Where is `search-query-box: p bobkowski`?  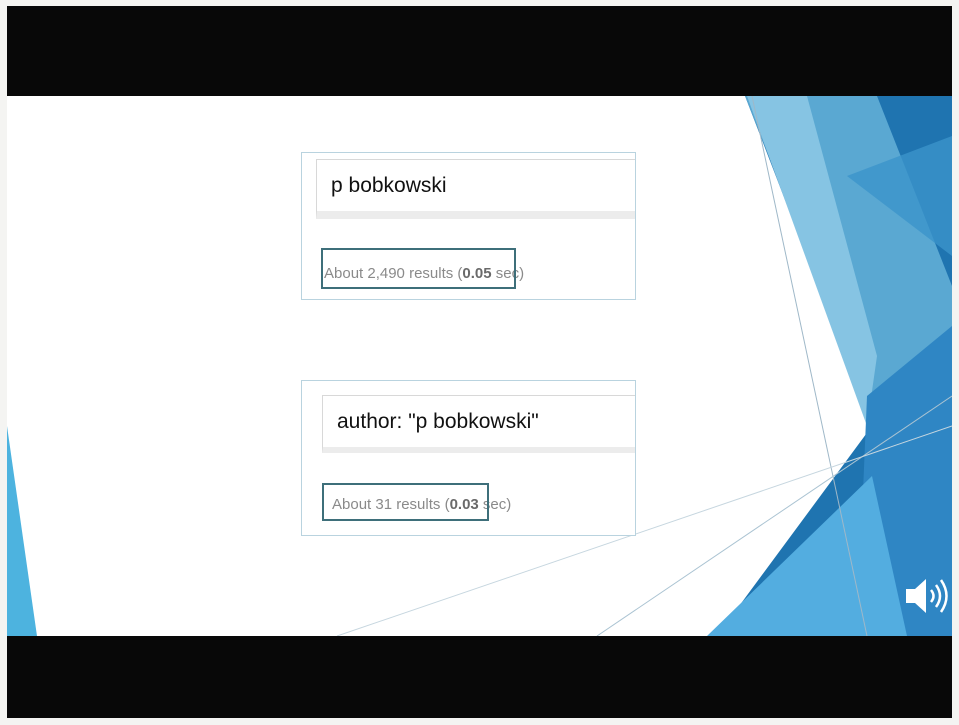
search-query-box: p bobkowski is located at coordinates (475, 189).